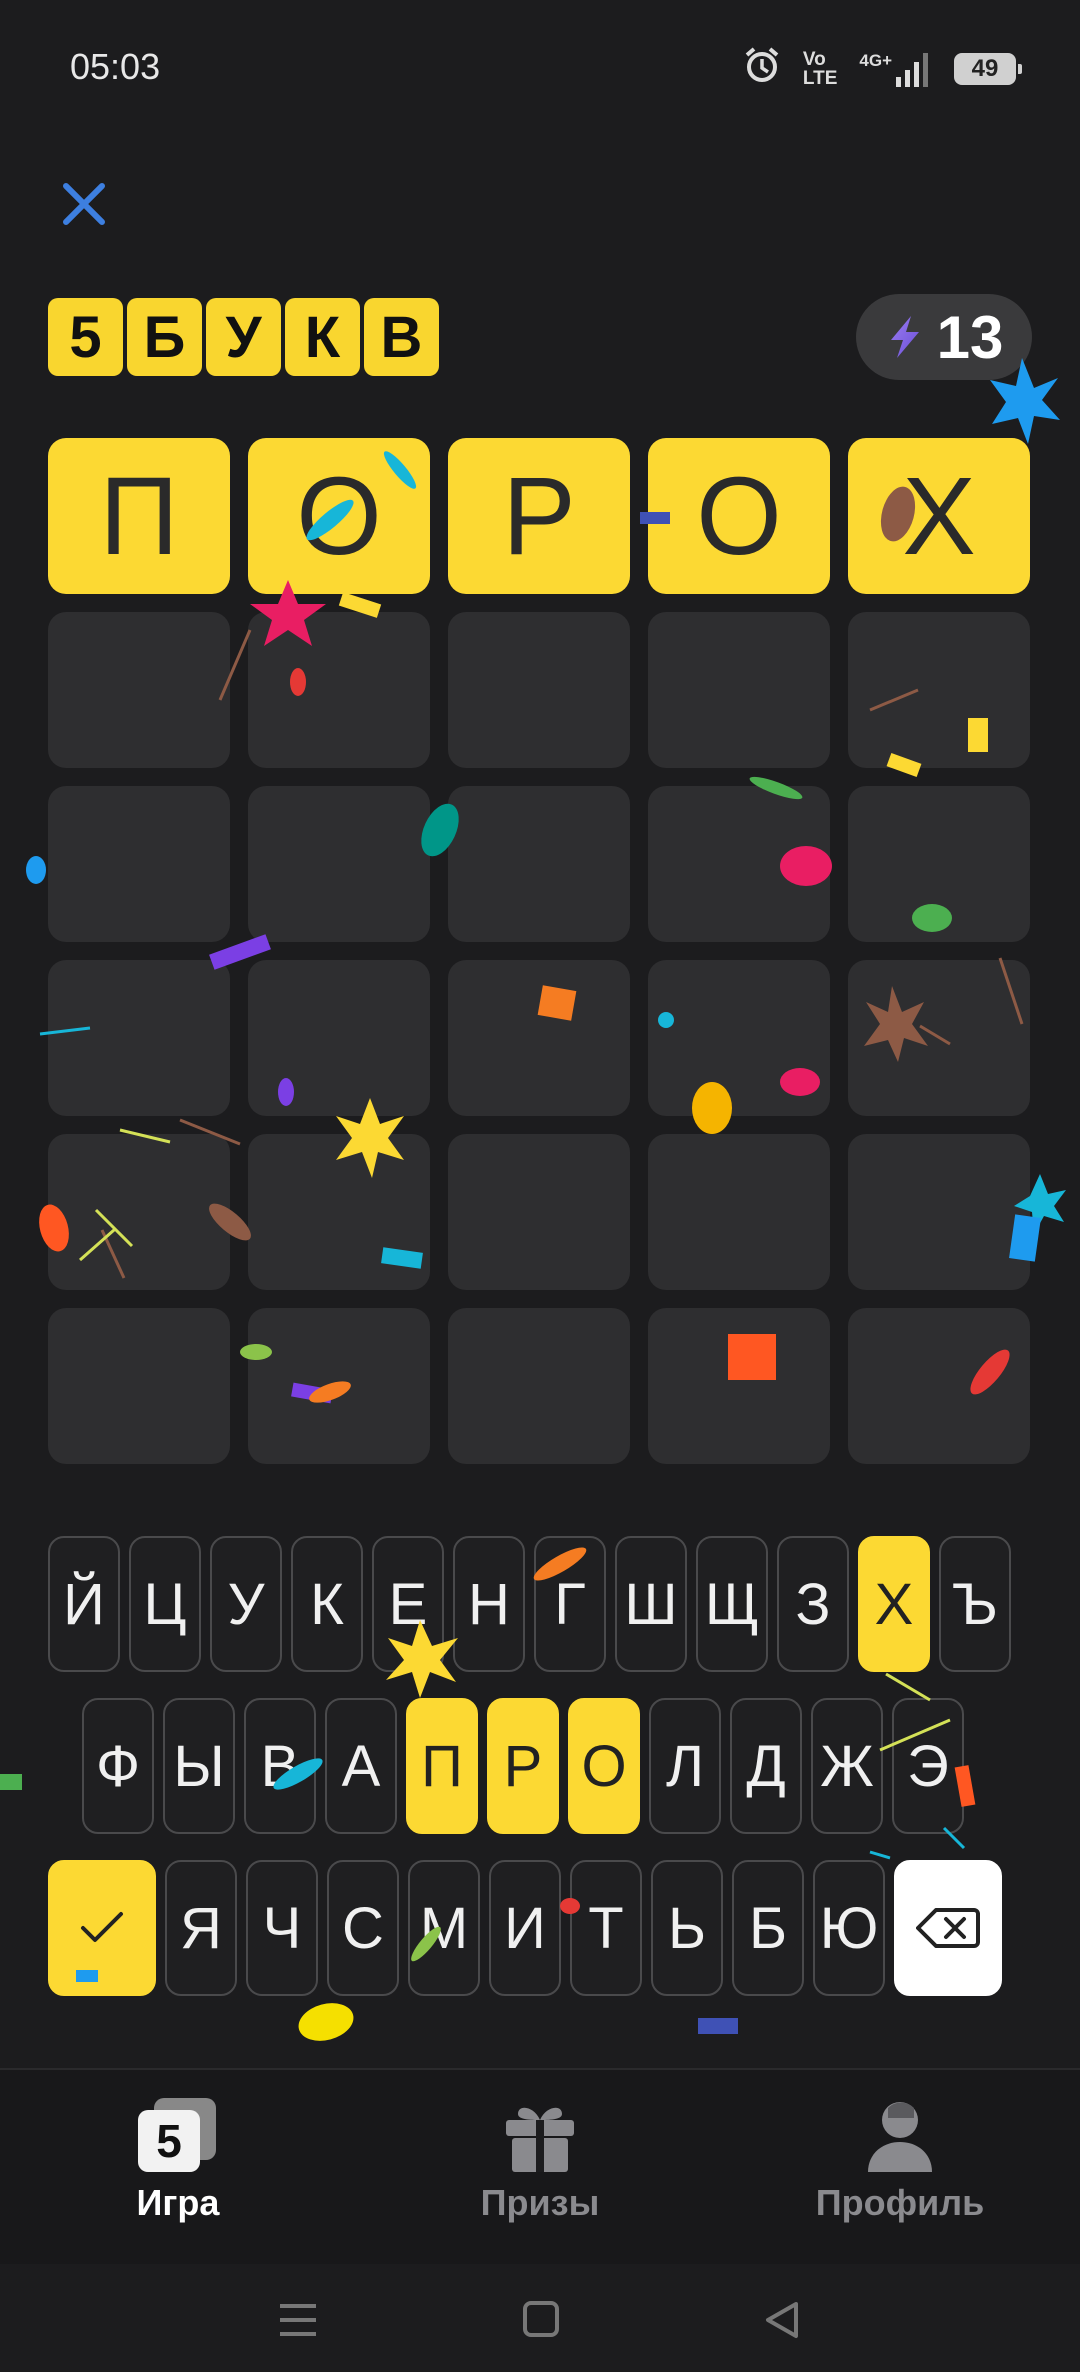 Image resolution: width=1080 pixels, height=2372 pixels. I want to click on submit-button, so click(102, 1928).